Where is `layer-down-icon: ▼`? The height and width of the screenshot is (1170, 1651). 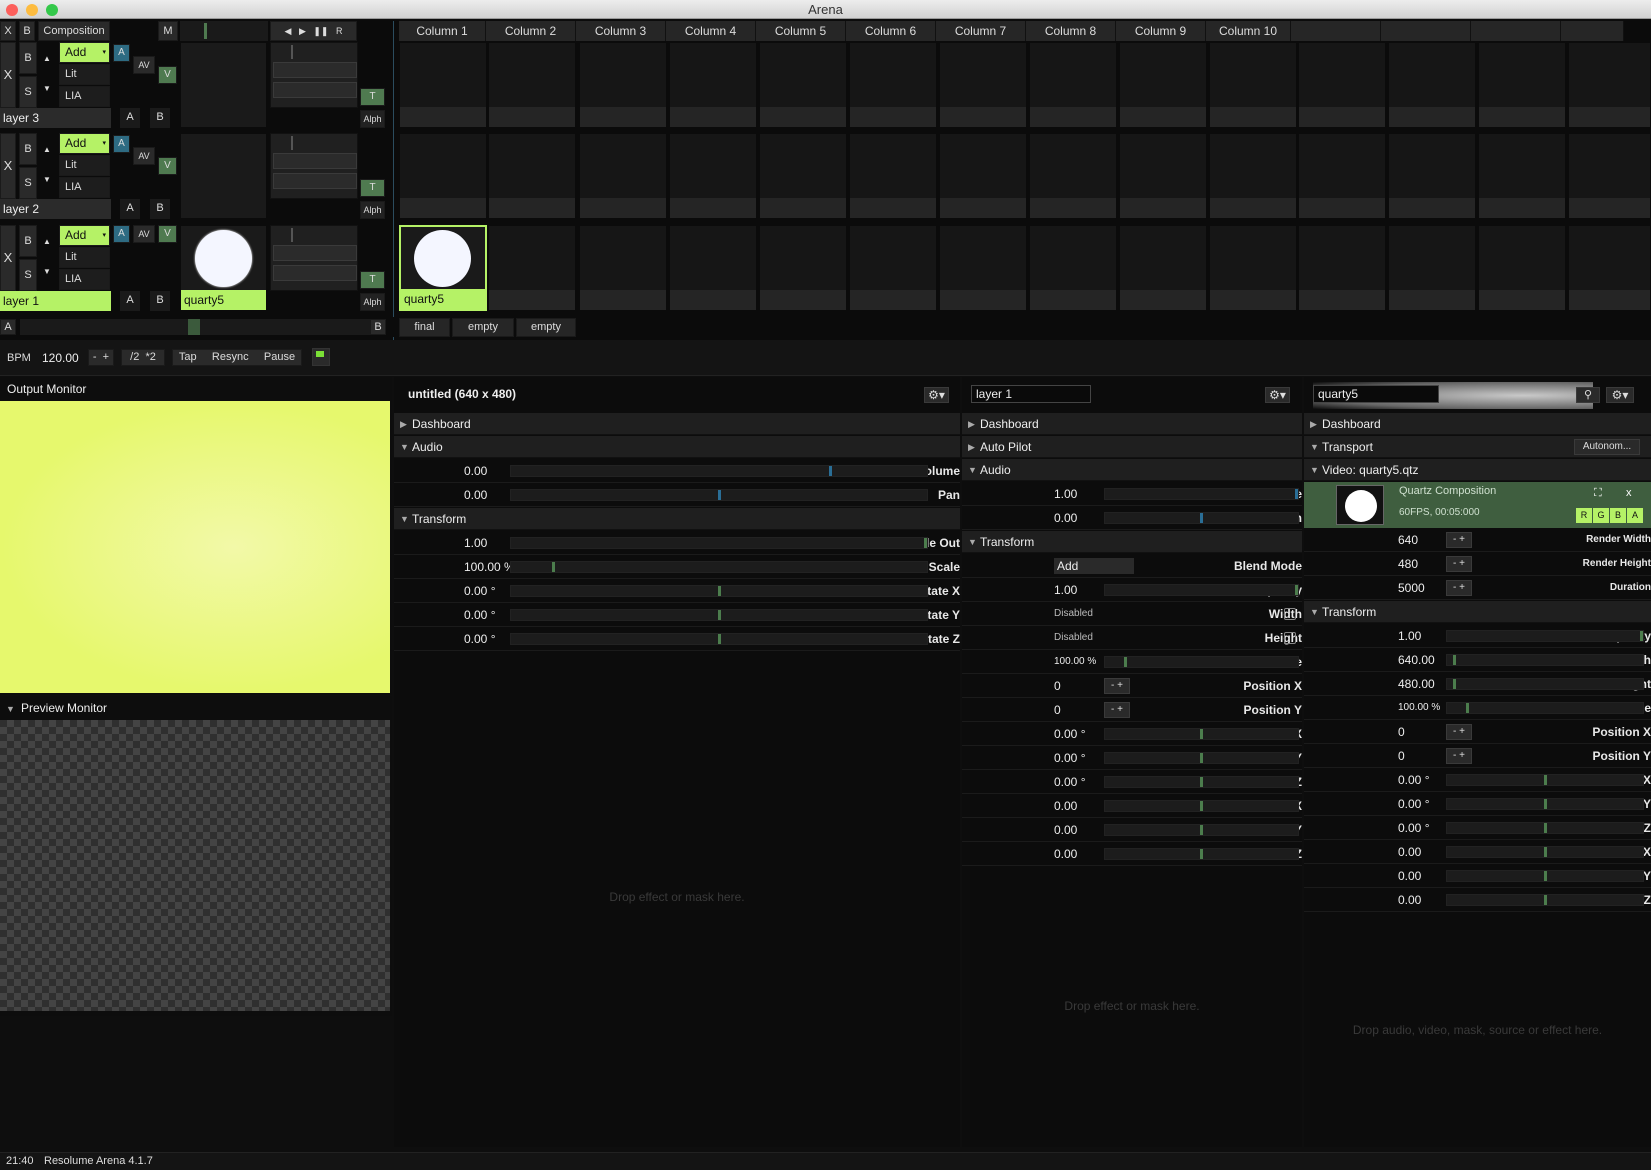 layer-down-icon: ▼ is located at coordinates (47, 90).